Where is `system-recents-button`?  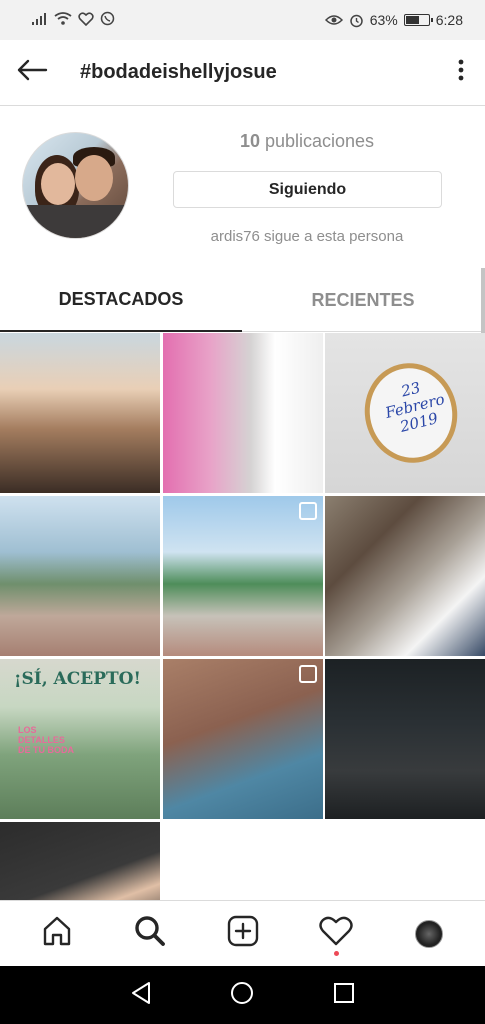 system-recents-button is located at coordinates (344, 995).